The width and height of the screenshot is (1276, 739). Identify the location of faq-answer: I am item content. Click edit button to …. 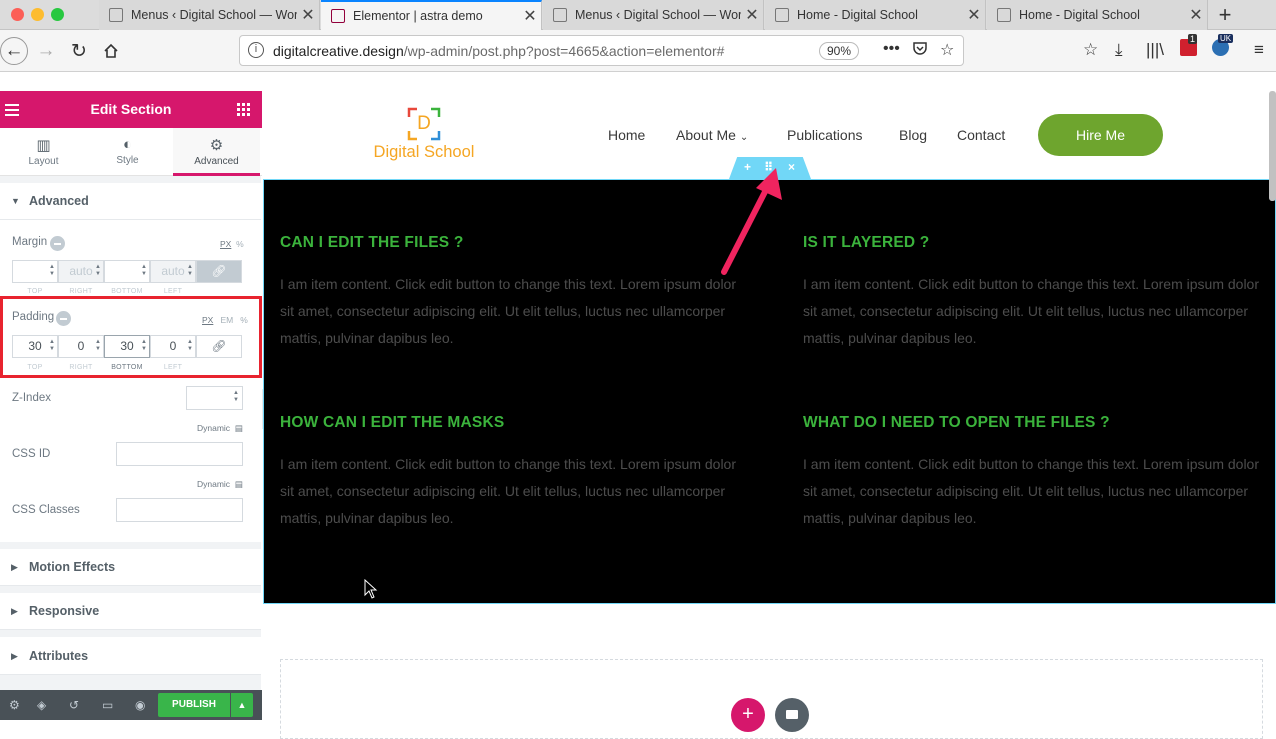
(508, 311).